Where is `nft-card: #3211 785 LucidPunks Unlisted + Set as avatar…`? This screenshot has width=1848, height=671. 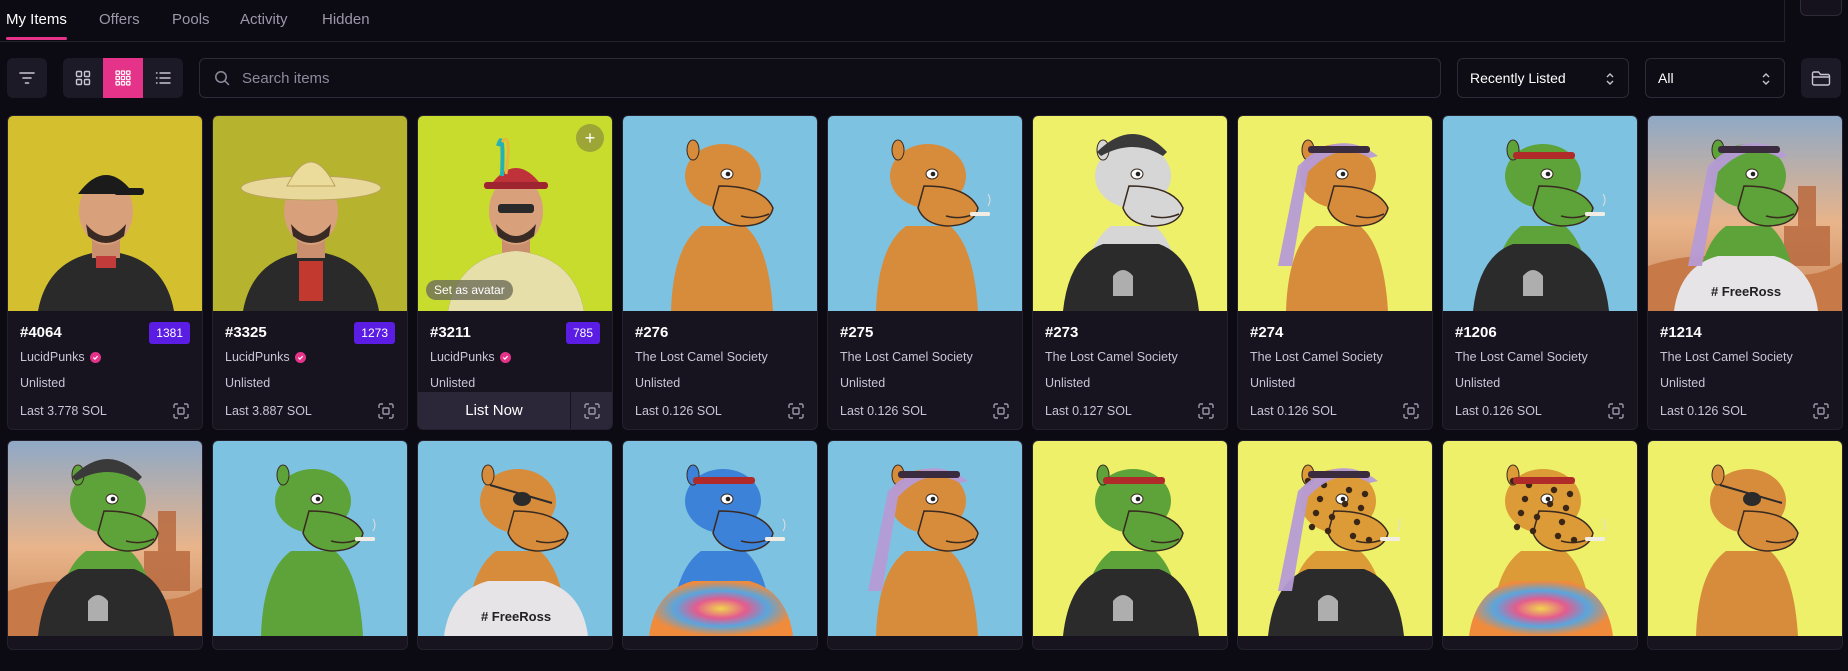 nft-card: #3211 785 LucidPunks Unlisted + Set as avatar… is located at coordinates (515, 272).